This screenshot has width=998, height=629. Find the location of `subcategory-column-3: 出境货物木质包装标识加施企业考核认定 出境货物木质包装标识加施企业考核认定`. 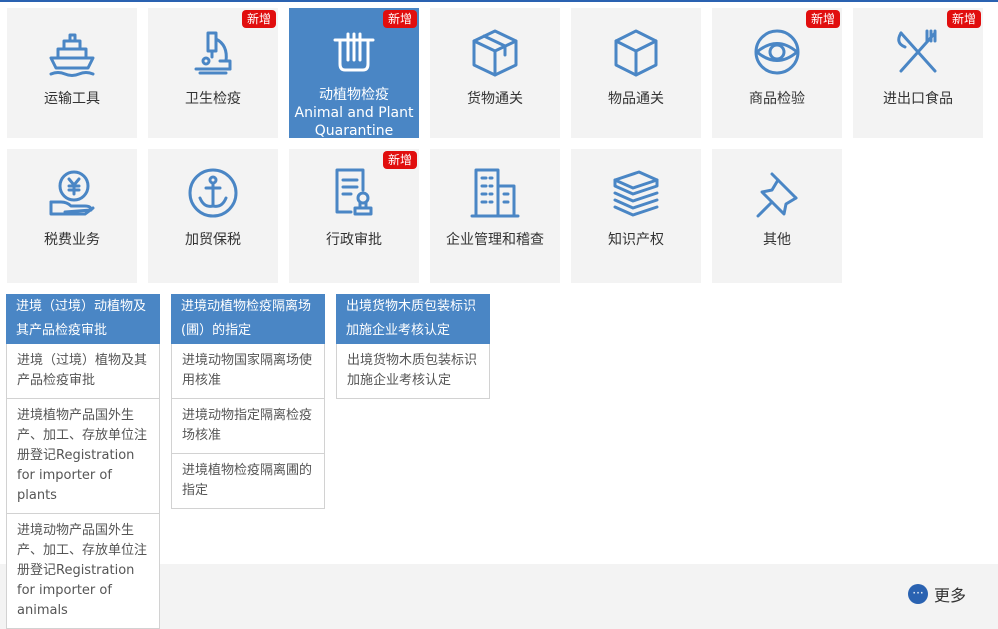

subcategory-column-3: 出境货物木质包装标识加施企业考核认定 出境货物木质包装标识加施企业考核认定 is located at coordinates (413, 346).